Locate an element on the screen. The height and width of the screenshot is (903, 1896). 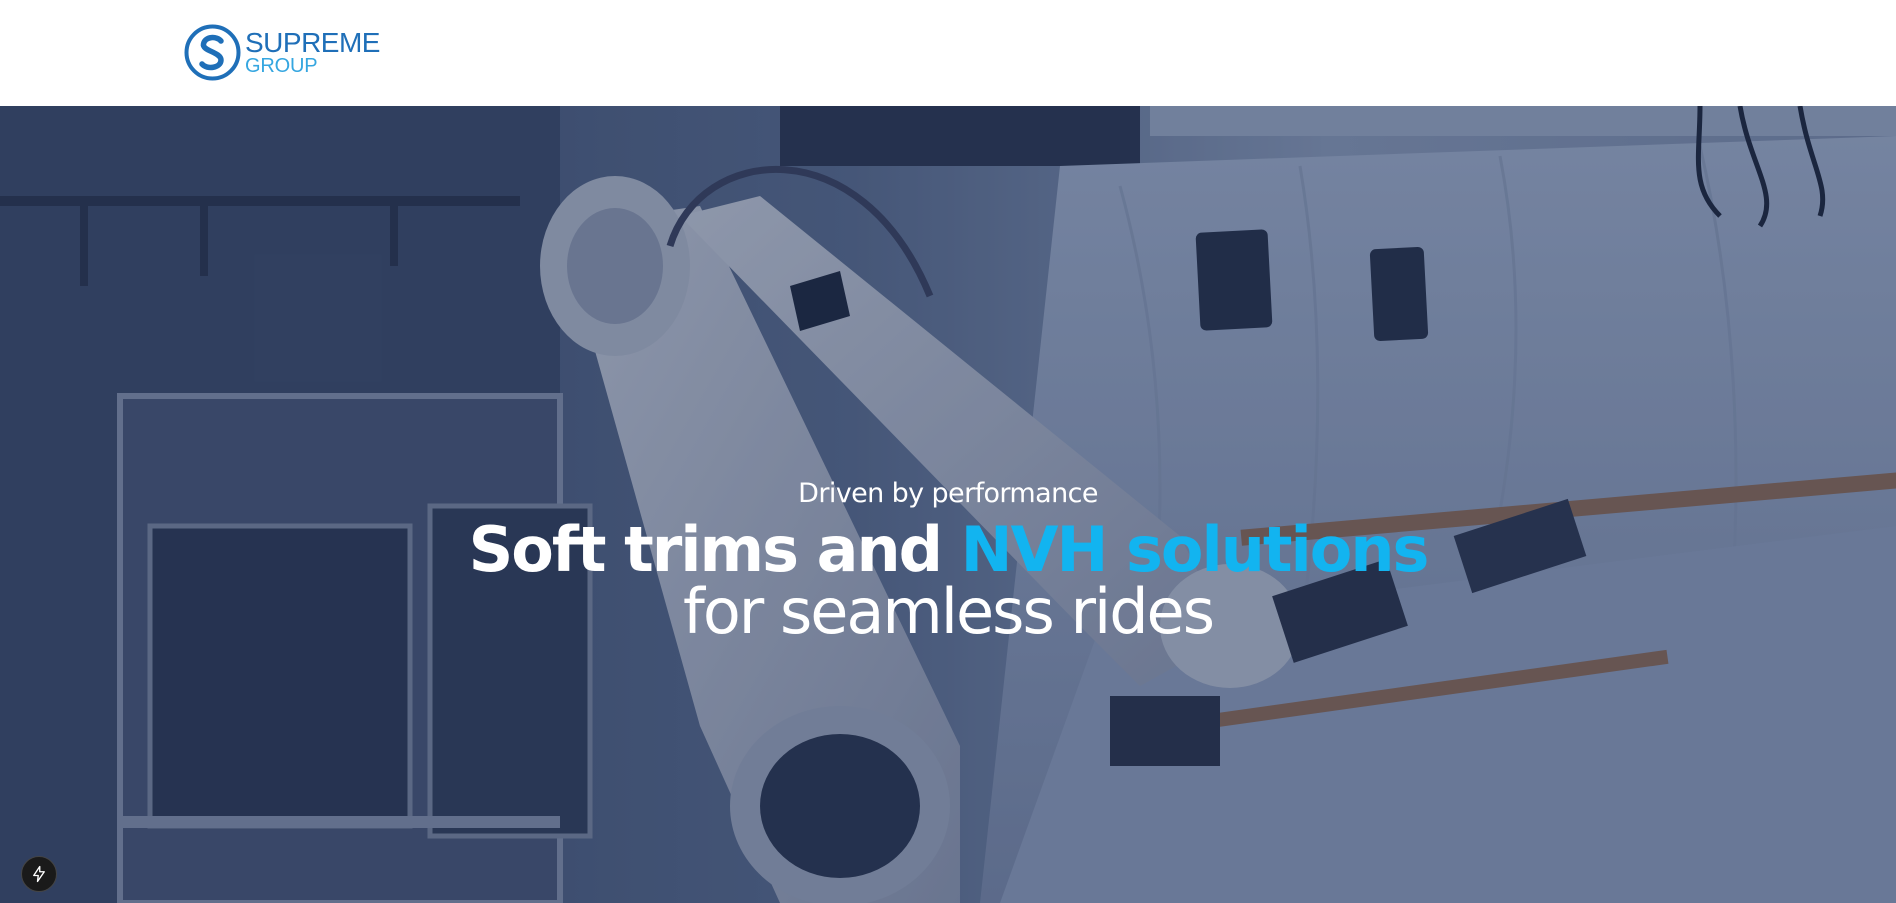
hero-headline-line2: for seamless rides is located at coordinates (949, 611).